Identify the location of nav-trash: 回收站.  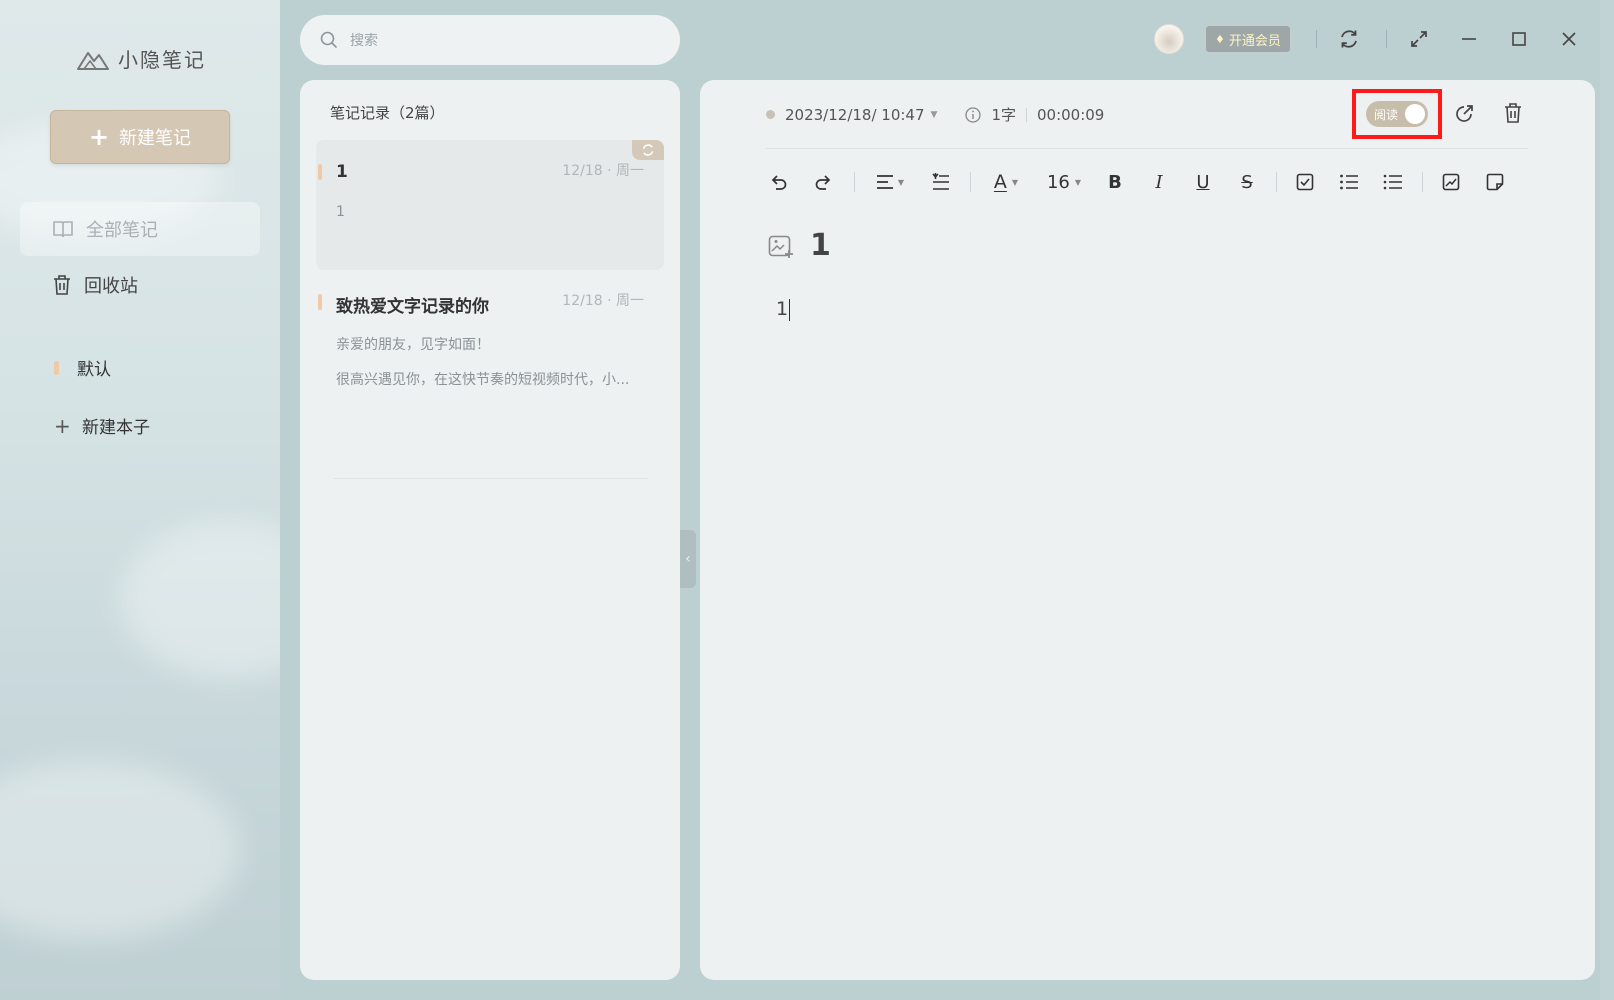
(140, 285).